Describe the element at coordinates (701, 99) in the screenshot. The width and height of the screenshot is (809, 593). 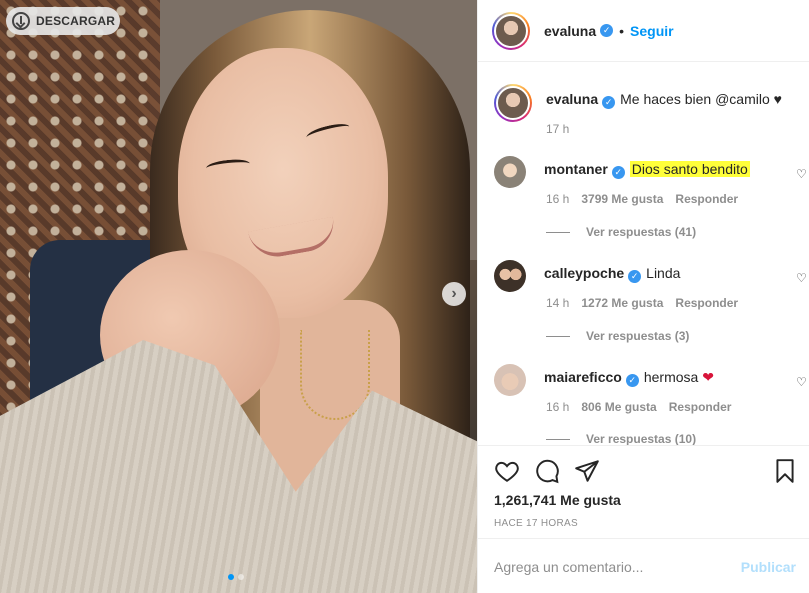
I see `caption-text: Me haces bien @camilo ♥` at that location.